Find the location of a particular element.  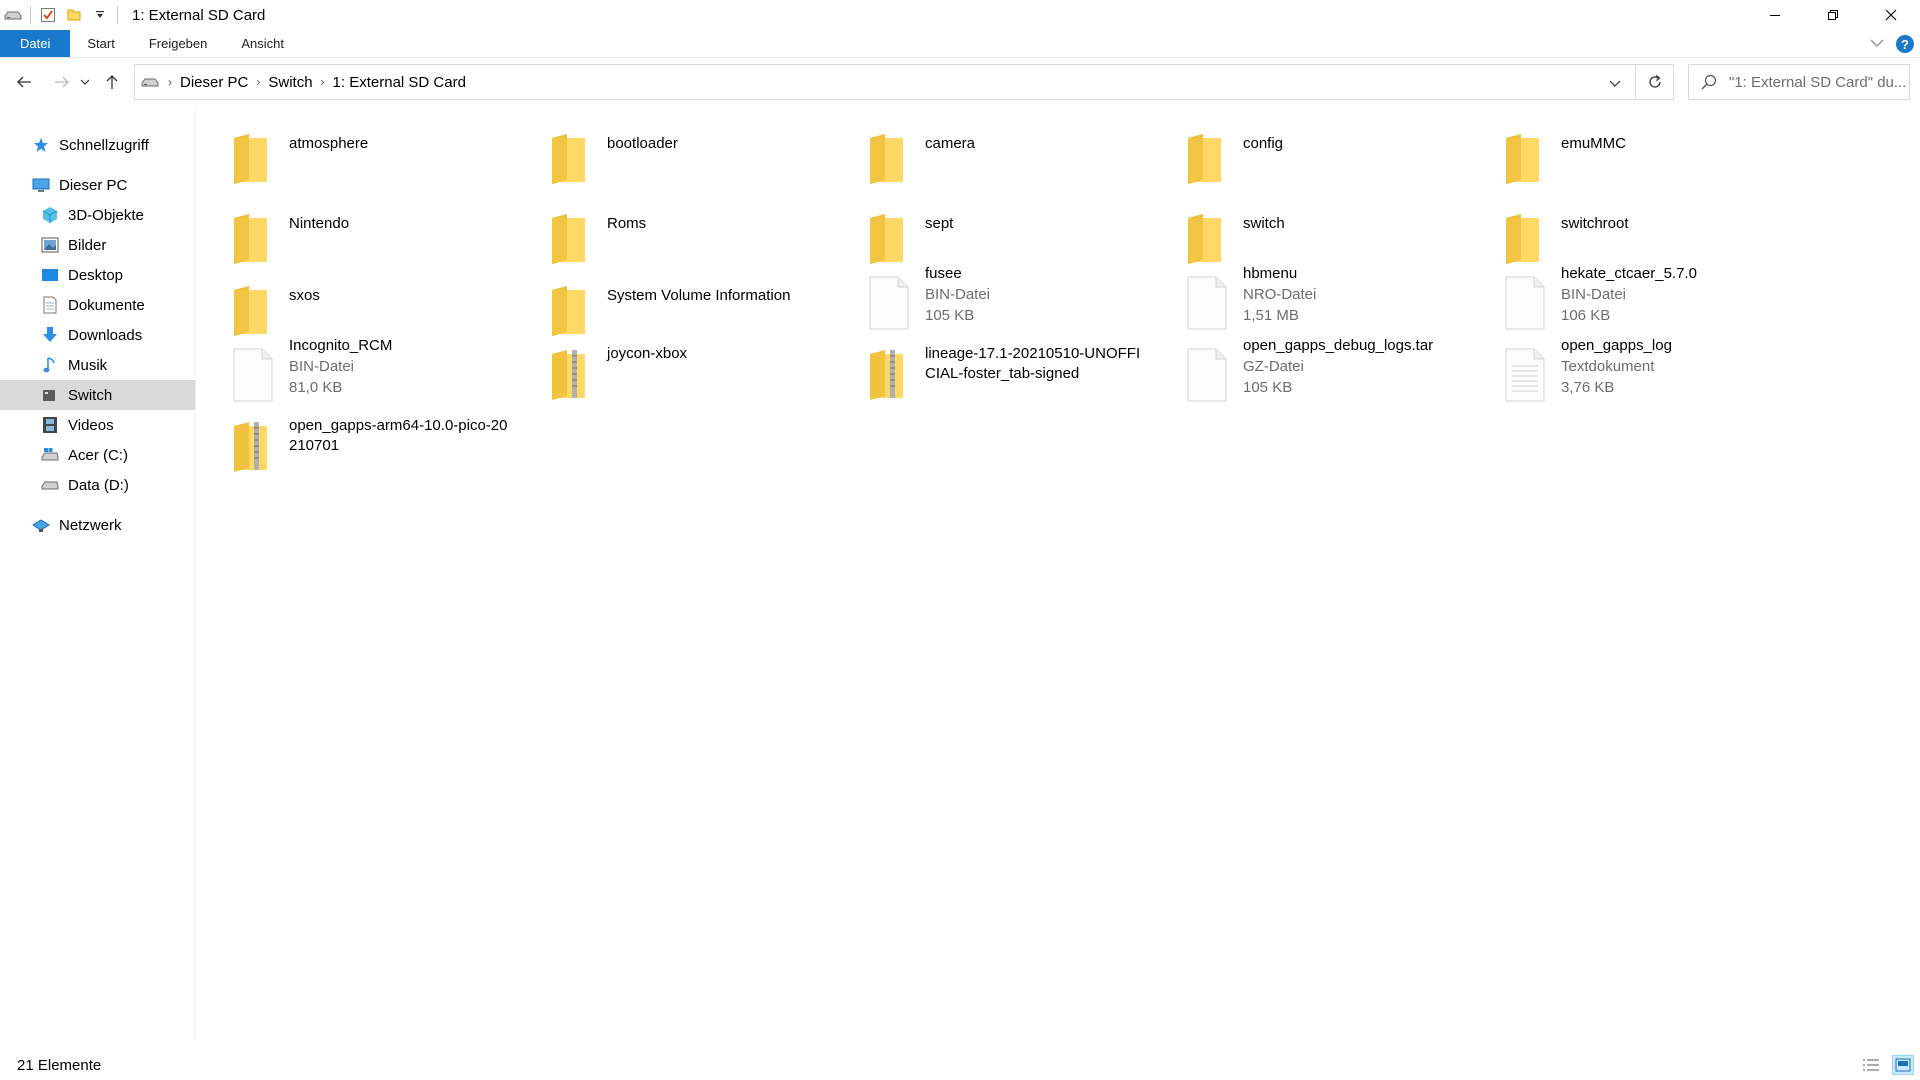

item-type: GZ-Datei is located at coordinates (1273, 366).